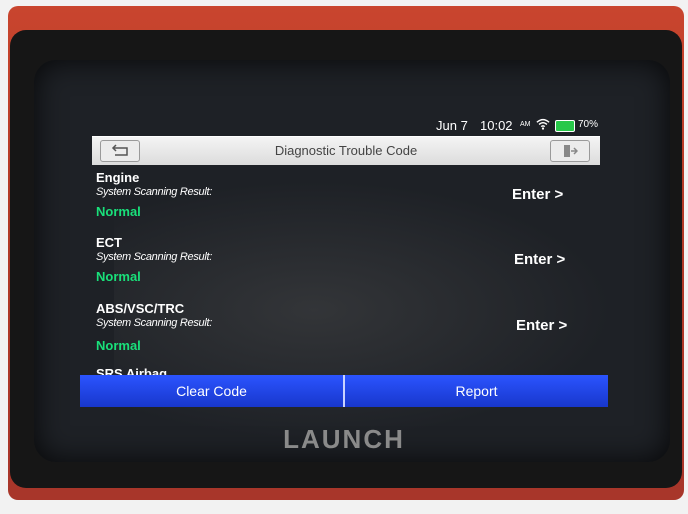 Image resolution: width=688 pixels, height=514 pixels. Describe the element at coordinates (344, 391) in the screenshot. I see `action-bar: Clear Code Report` at that location.